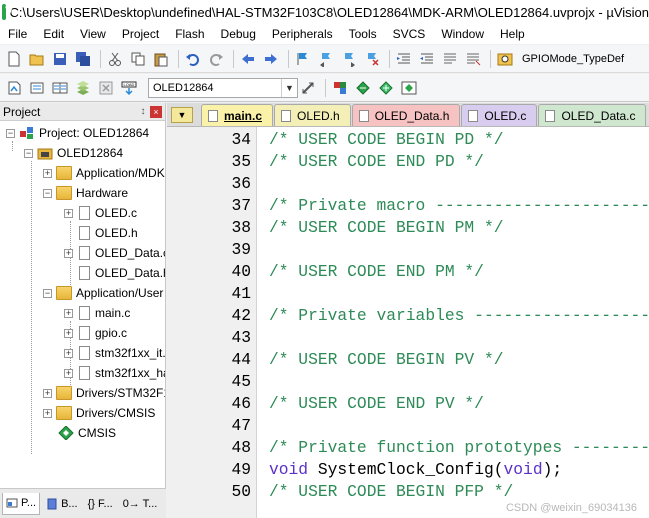 This screenshot has width=649, height=518. What do you see at coordinates (17, 34) in the screenshot?
I see `menu-file: File` at bounding box center [17, 34].